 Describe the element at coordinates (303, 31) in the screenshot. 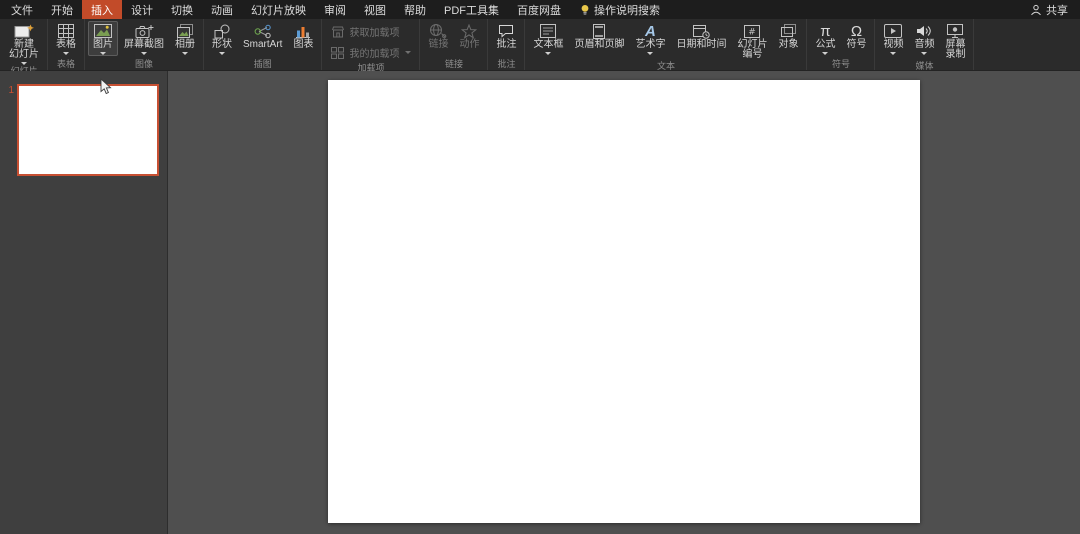

I see `chart-icon` at that location.